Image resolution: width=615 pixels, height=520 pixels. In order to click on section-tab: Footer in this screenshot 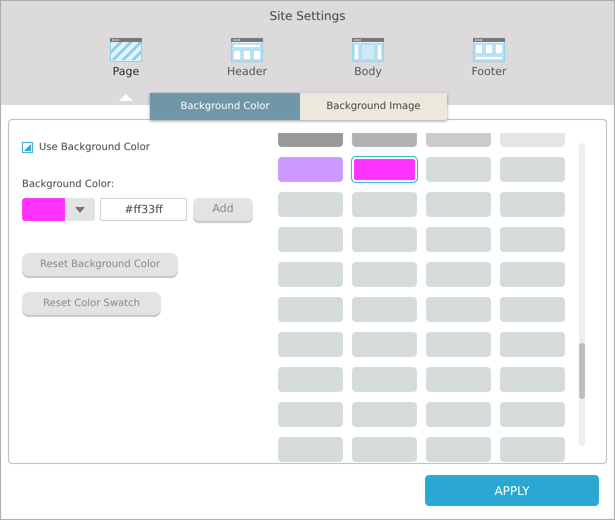, I will do `click(489, 57)`.